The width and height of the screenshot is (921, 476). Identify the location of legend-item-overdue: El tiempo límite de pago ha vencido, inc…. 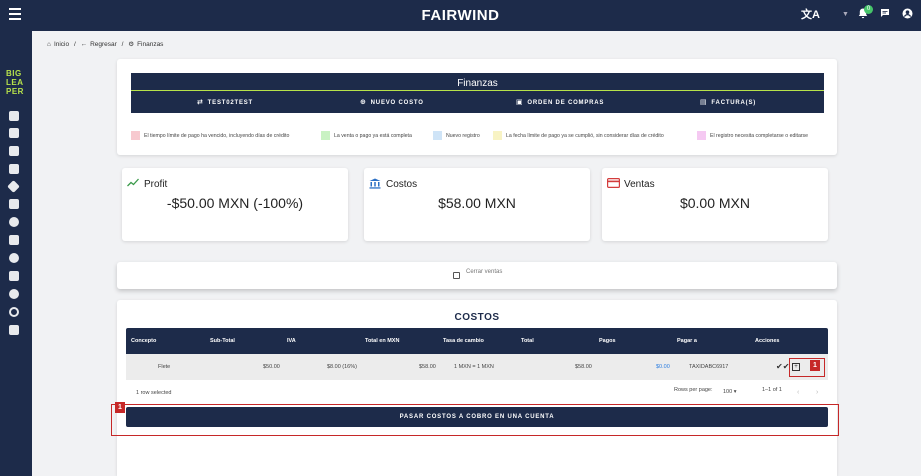
(210, 136).